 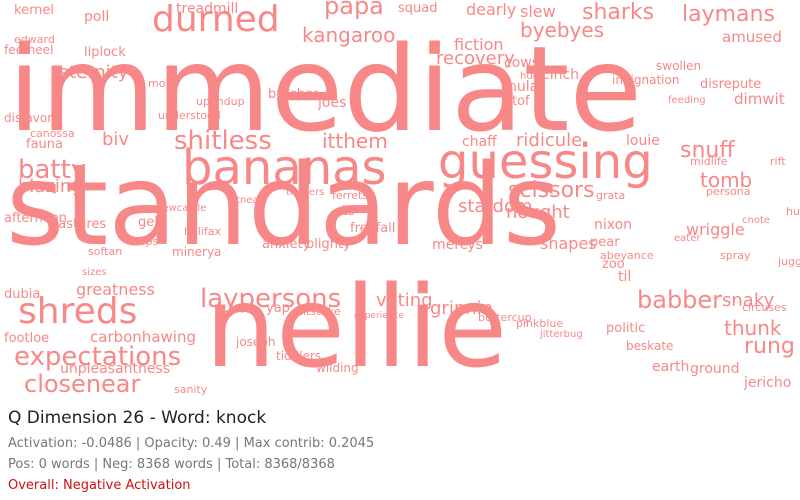 What do you see at coordinates (105, 251) in the screenshot?
I see `cloud-word: softan` at bounding box center [105, 251].